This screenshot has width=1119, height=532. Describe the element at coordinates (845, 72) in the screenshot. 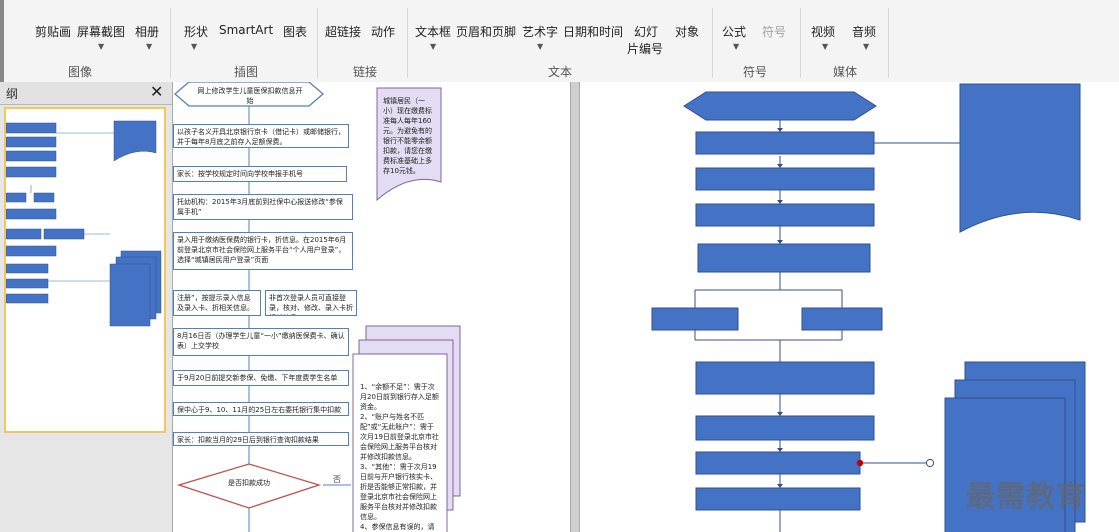

I see `group-media: 媒体` at that location.